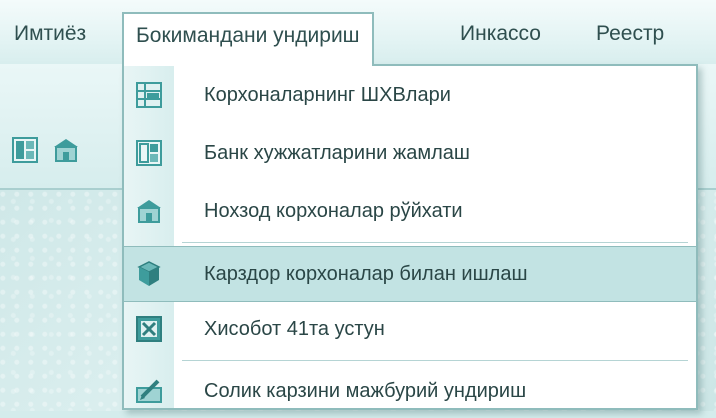  Describe the element at coordinates (25, 150) in the screenshot. I see `layout-icon` at that location.